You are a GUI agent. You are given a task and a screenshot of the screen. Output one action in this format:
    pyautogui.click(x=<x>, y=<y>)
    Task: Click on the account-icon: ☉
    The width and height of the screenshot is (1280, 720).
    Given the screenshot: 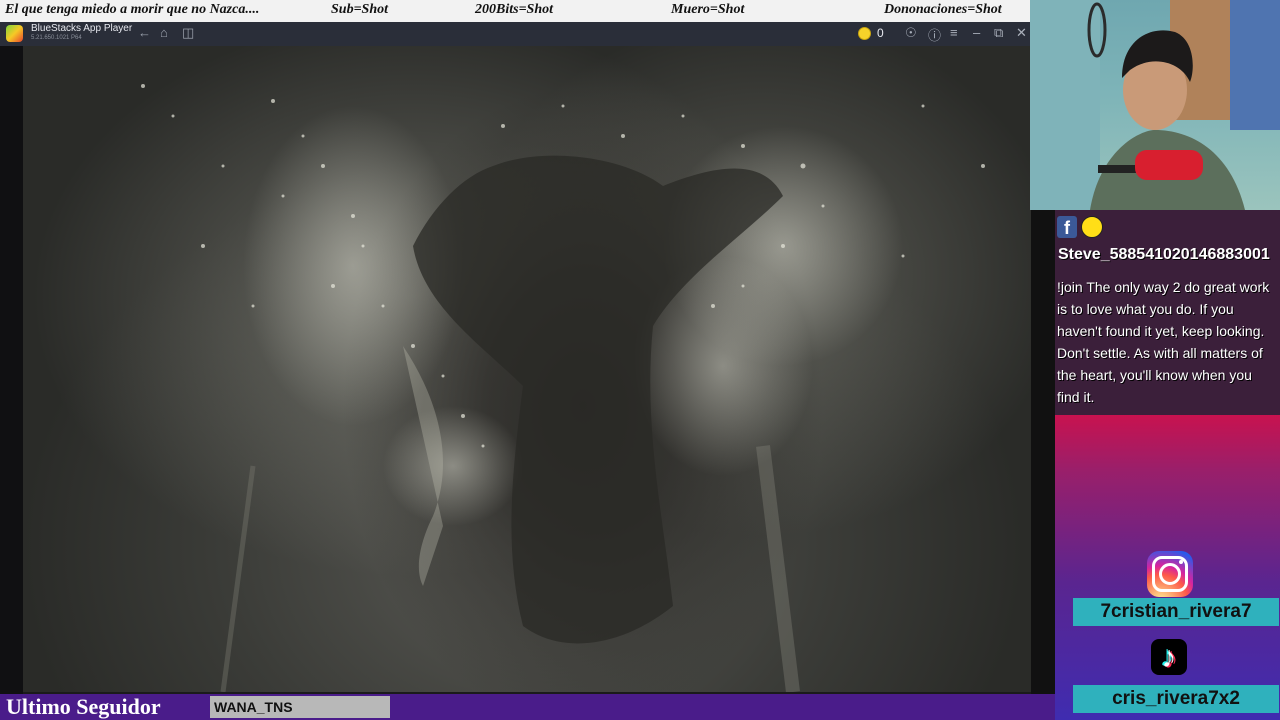 What is the action you would take?
    pyautogui.click(x=911, y=33)
    